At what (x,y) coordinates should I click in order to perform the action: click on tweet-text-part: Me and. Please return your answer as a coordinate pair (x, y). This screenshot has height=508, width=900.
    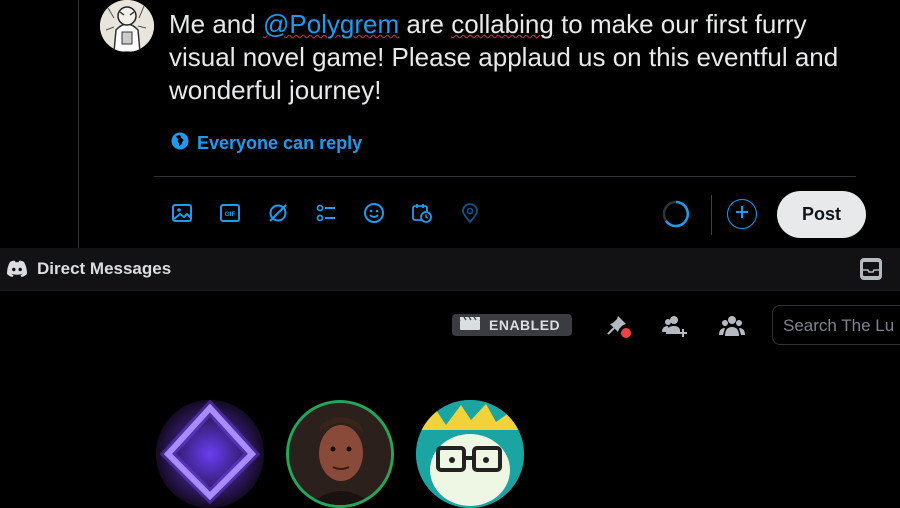
    Looking at the image, I should click on (216, 24).